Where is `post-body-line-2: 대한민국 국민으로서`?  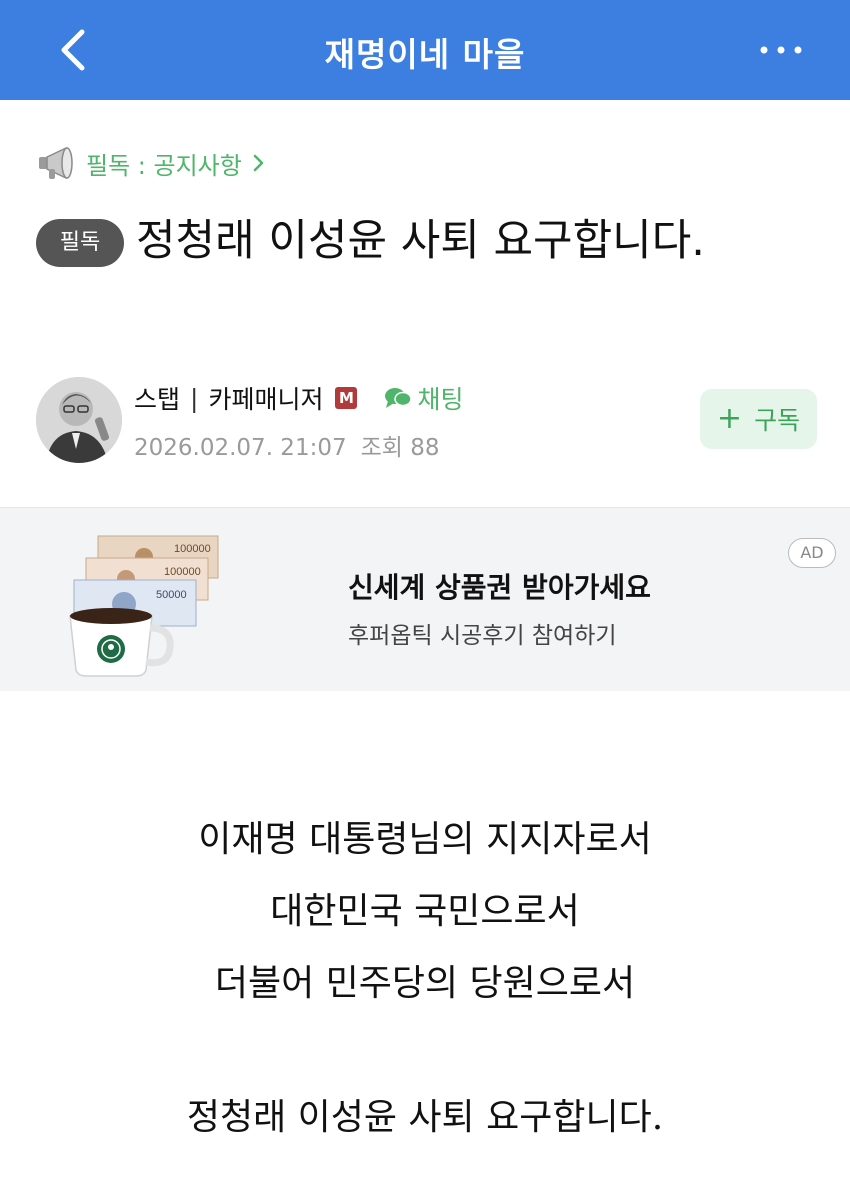 post-body-line-2: 대한민국 국민으로서 is located at coordinates (425, 911).